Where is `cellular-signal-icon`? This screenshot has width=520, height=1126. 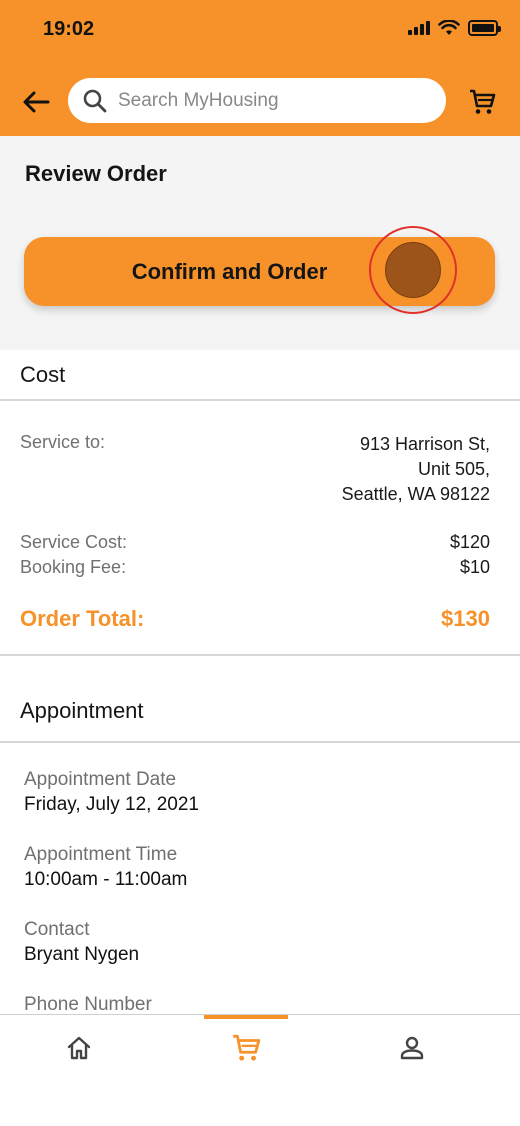
cellular-signal-icon is located at coordinates (419, 28).